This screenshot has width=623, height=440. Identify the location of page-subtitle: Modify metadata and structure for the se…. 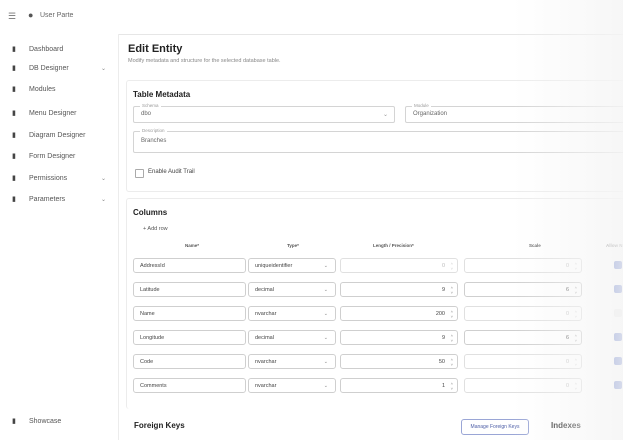
(204, 61).